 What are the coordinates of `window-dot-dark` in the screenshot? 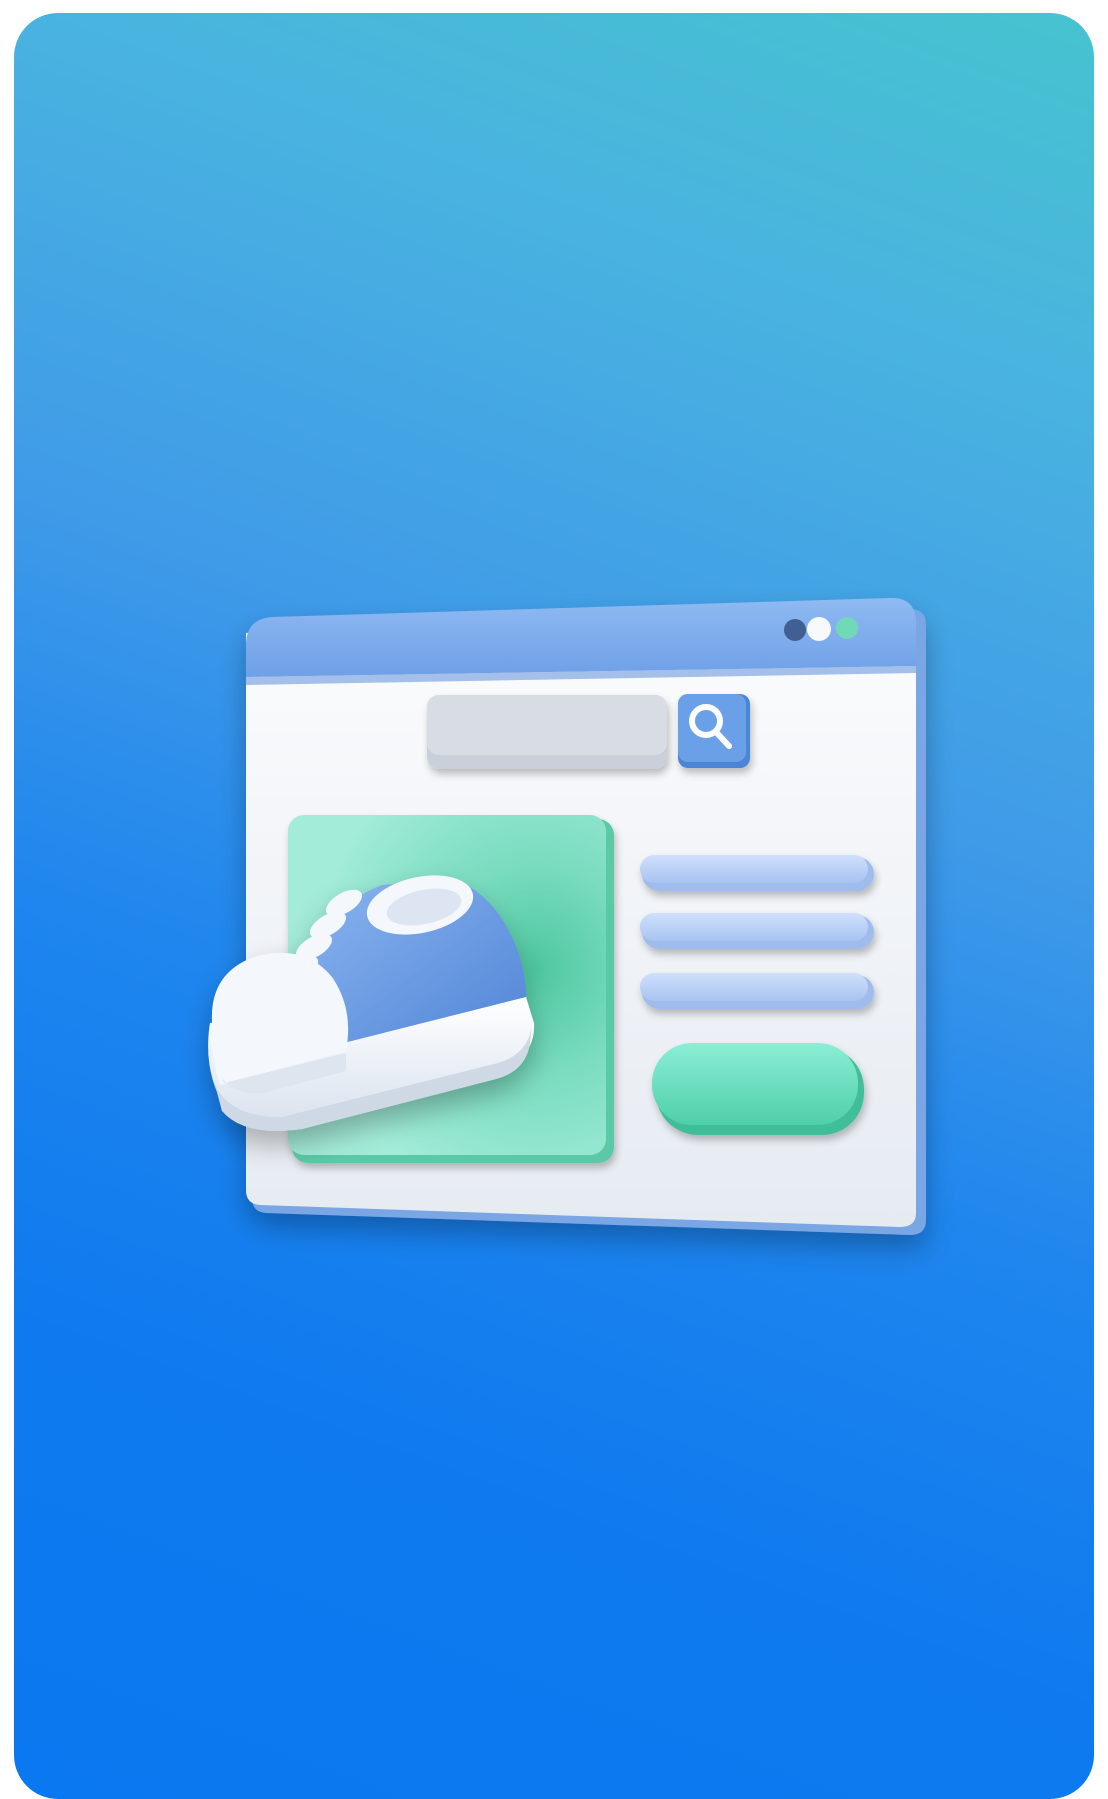 It's located at (795, 630).